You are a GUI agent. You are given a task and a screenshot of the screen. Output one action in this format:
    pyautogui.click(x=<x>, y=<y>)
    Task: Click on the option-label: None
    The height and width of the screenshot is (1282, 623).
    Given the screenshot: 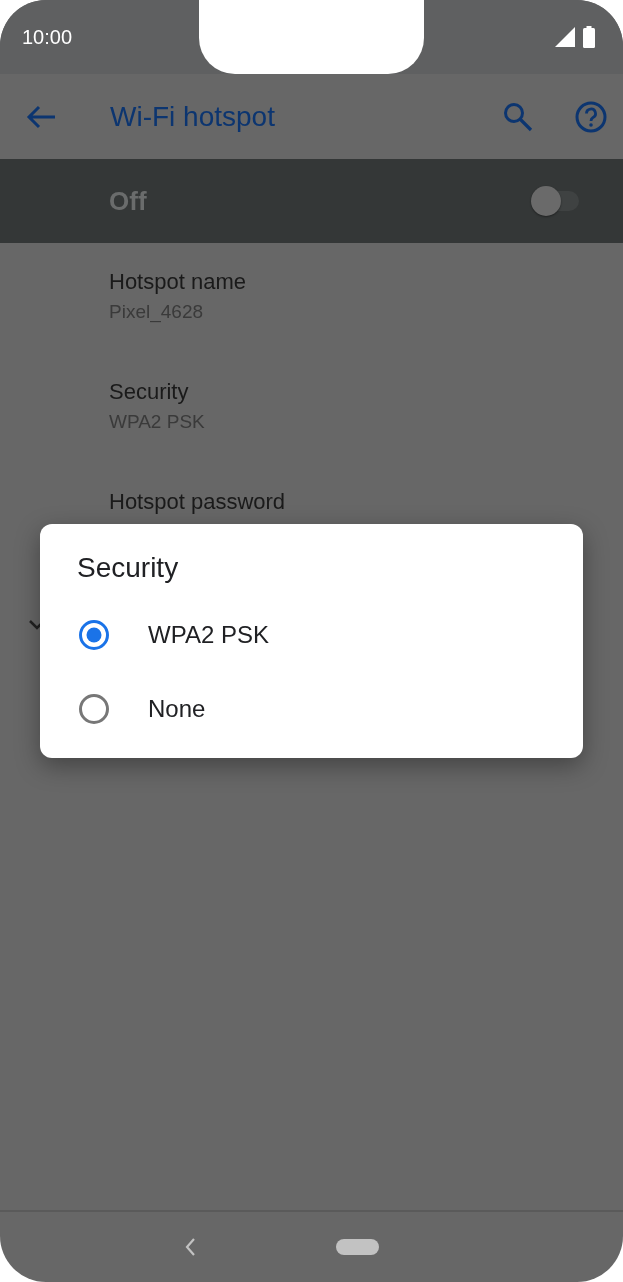 What is the action you would take?
    pyautogui.click(x=177, y=709)
    